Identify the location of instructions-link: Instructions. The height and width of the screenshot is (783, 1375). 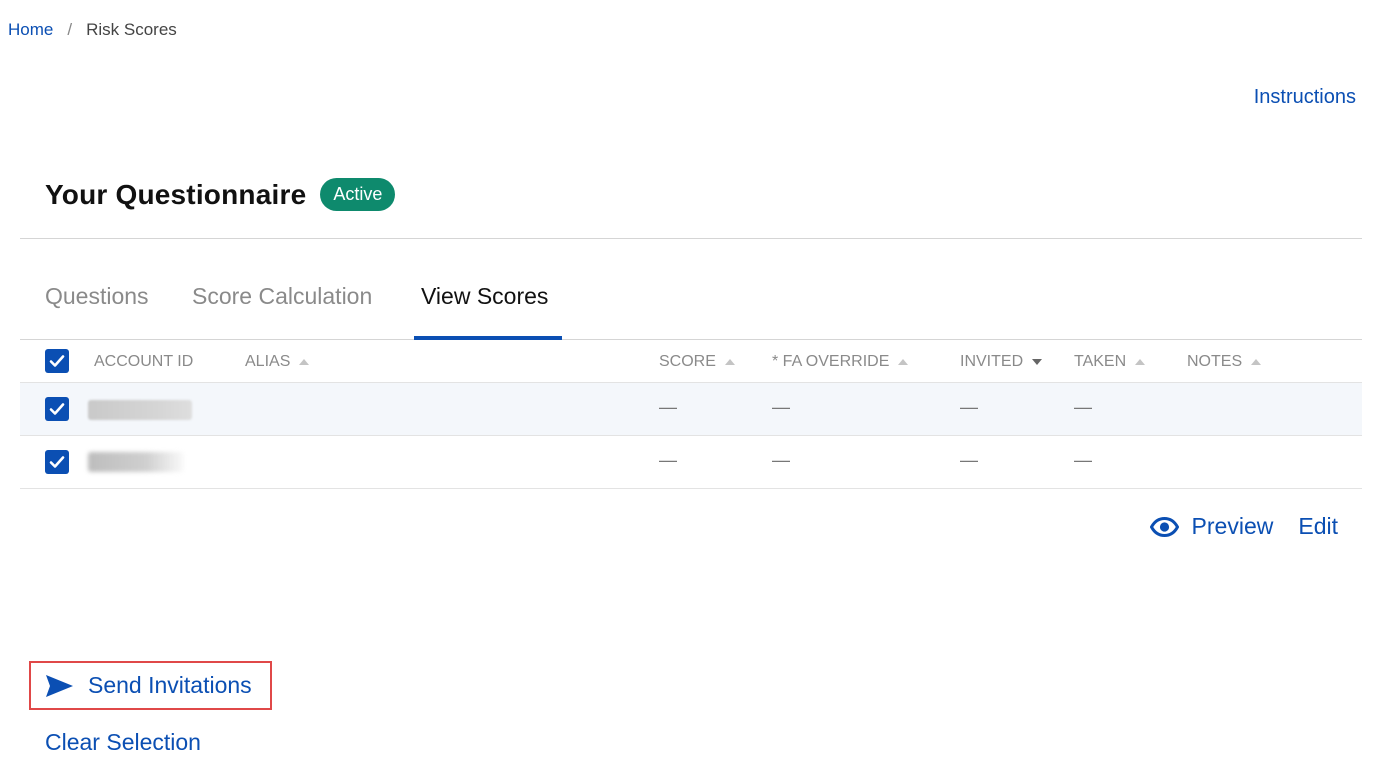
(1305, 97).